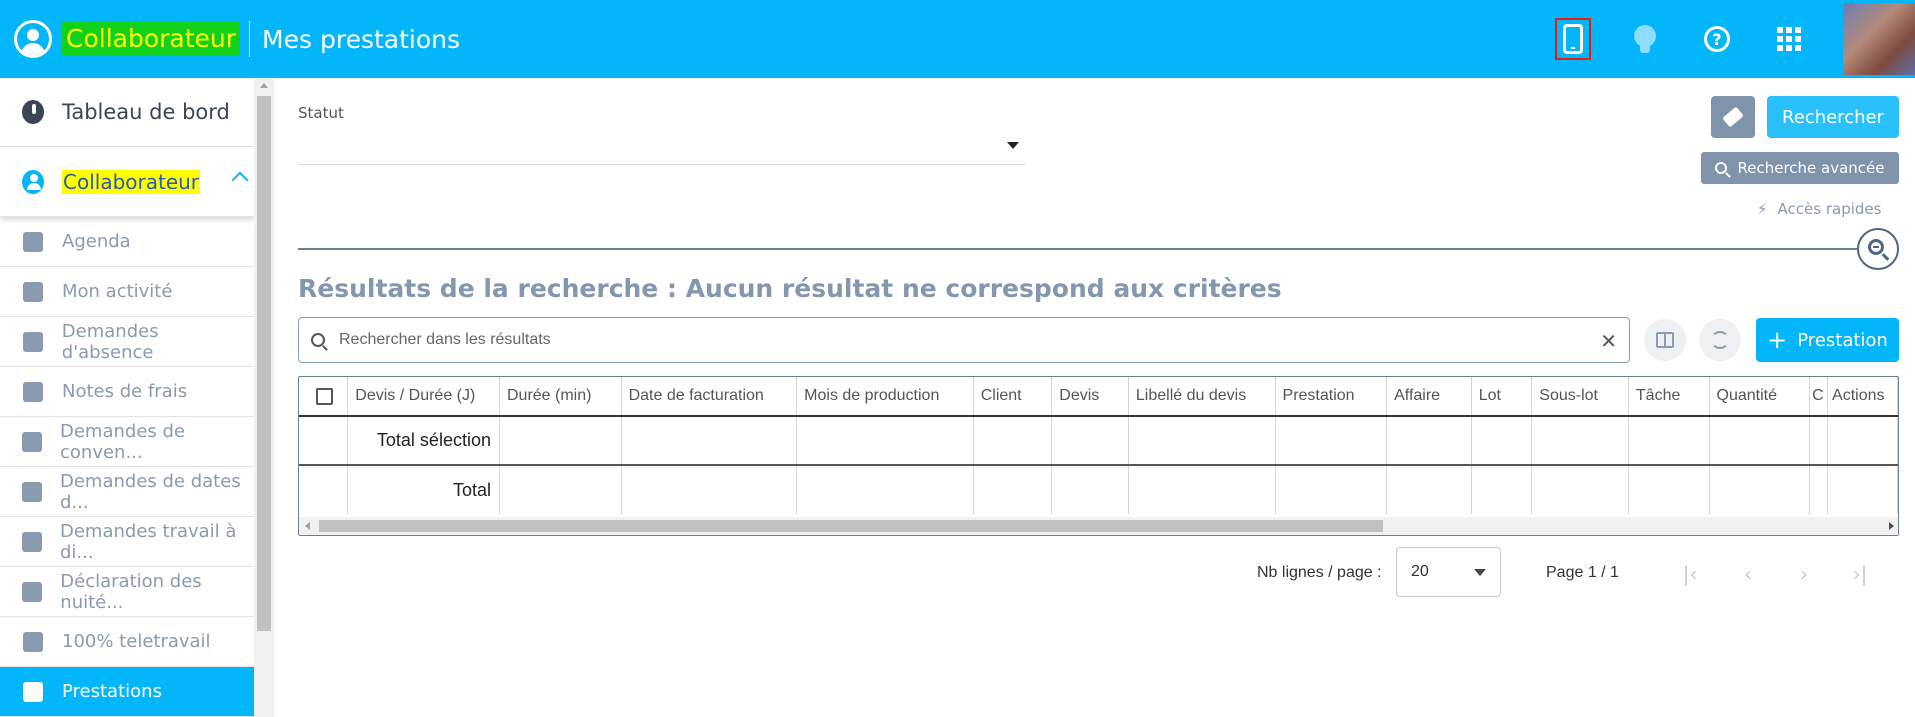 Image resolution: width=1915 pixels, height=717 pixels. I want to click on scroll-left-icon, so click(307, 526).